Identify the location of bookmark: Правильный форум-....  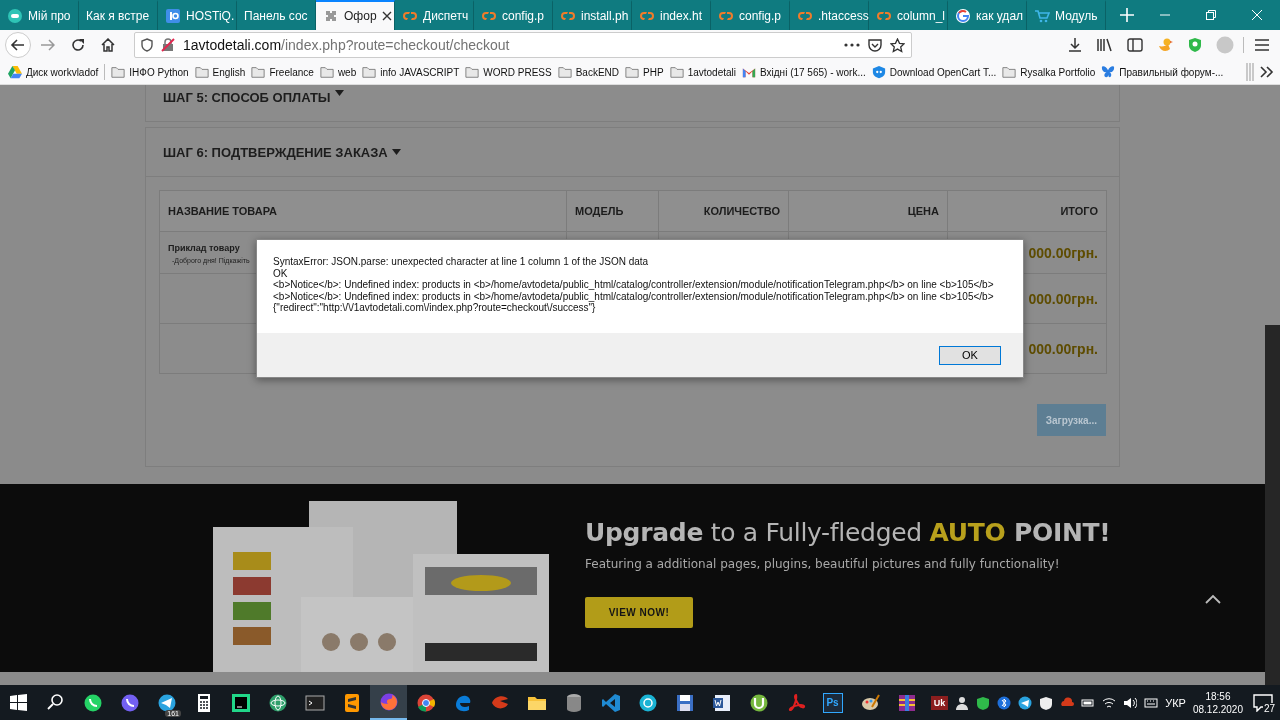
(1162, 72).